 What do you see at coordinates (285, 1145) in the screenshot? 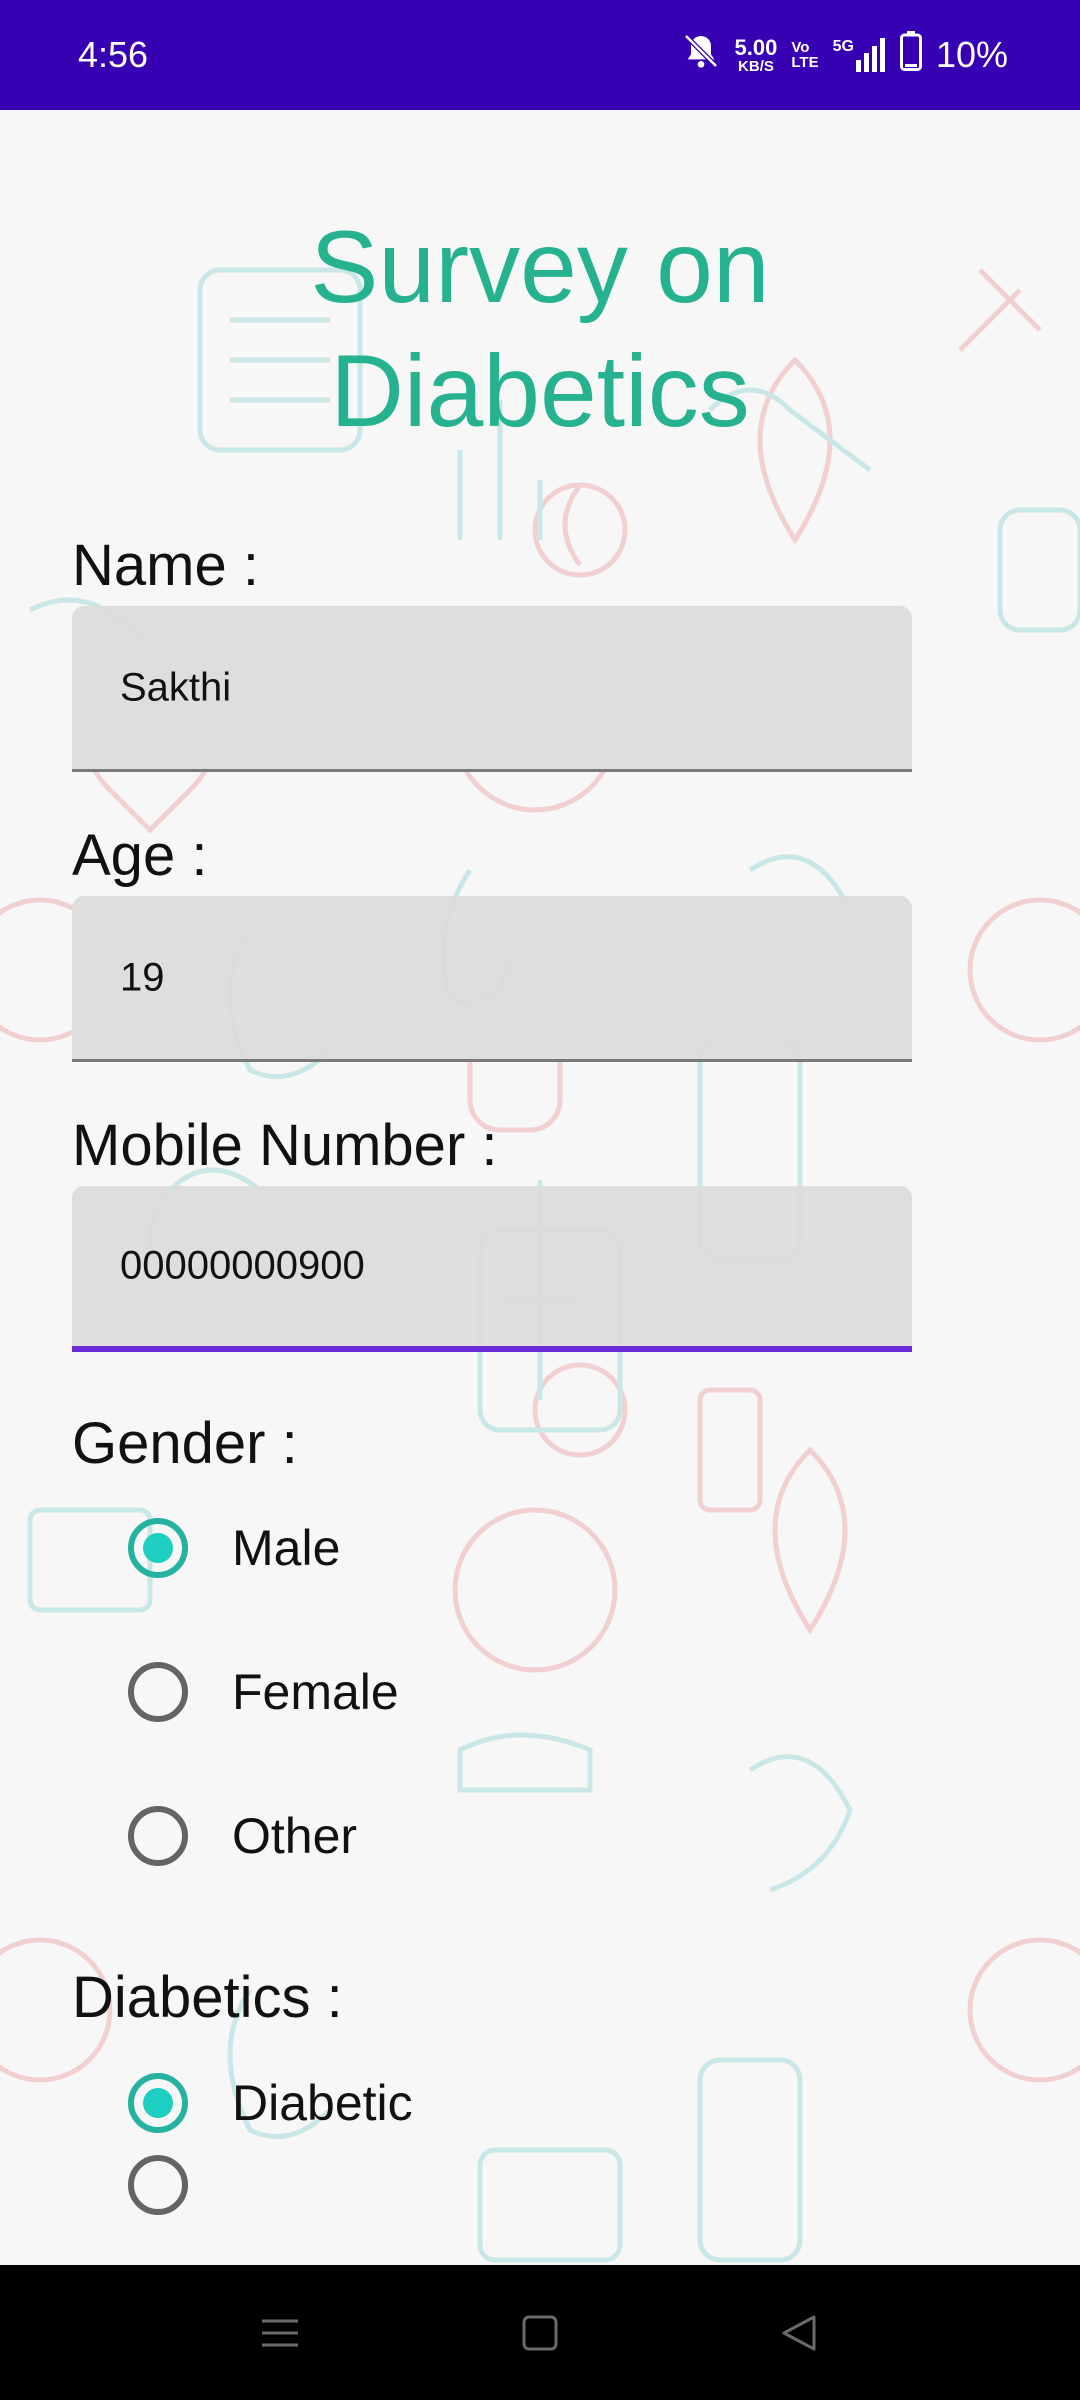
I see `mobile-label: Mobile Number :` at bounding box center [285, 1145].